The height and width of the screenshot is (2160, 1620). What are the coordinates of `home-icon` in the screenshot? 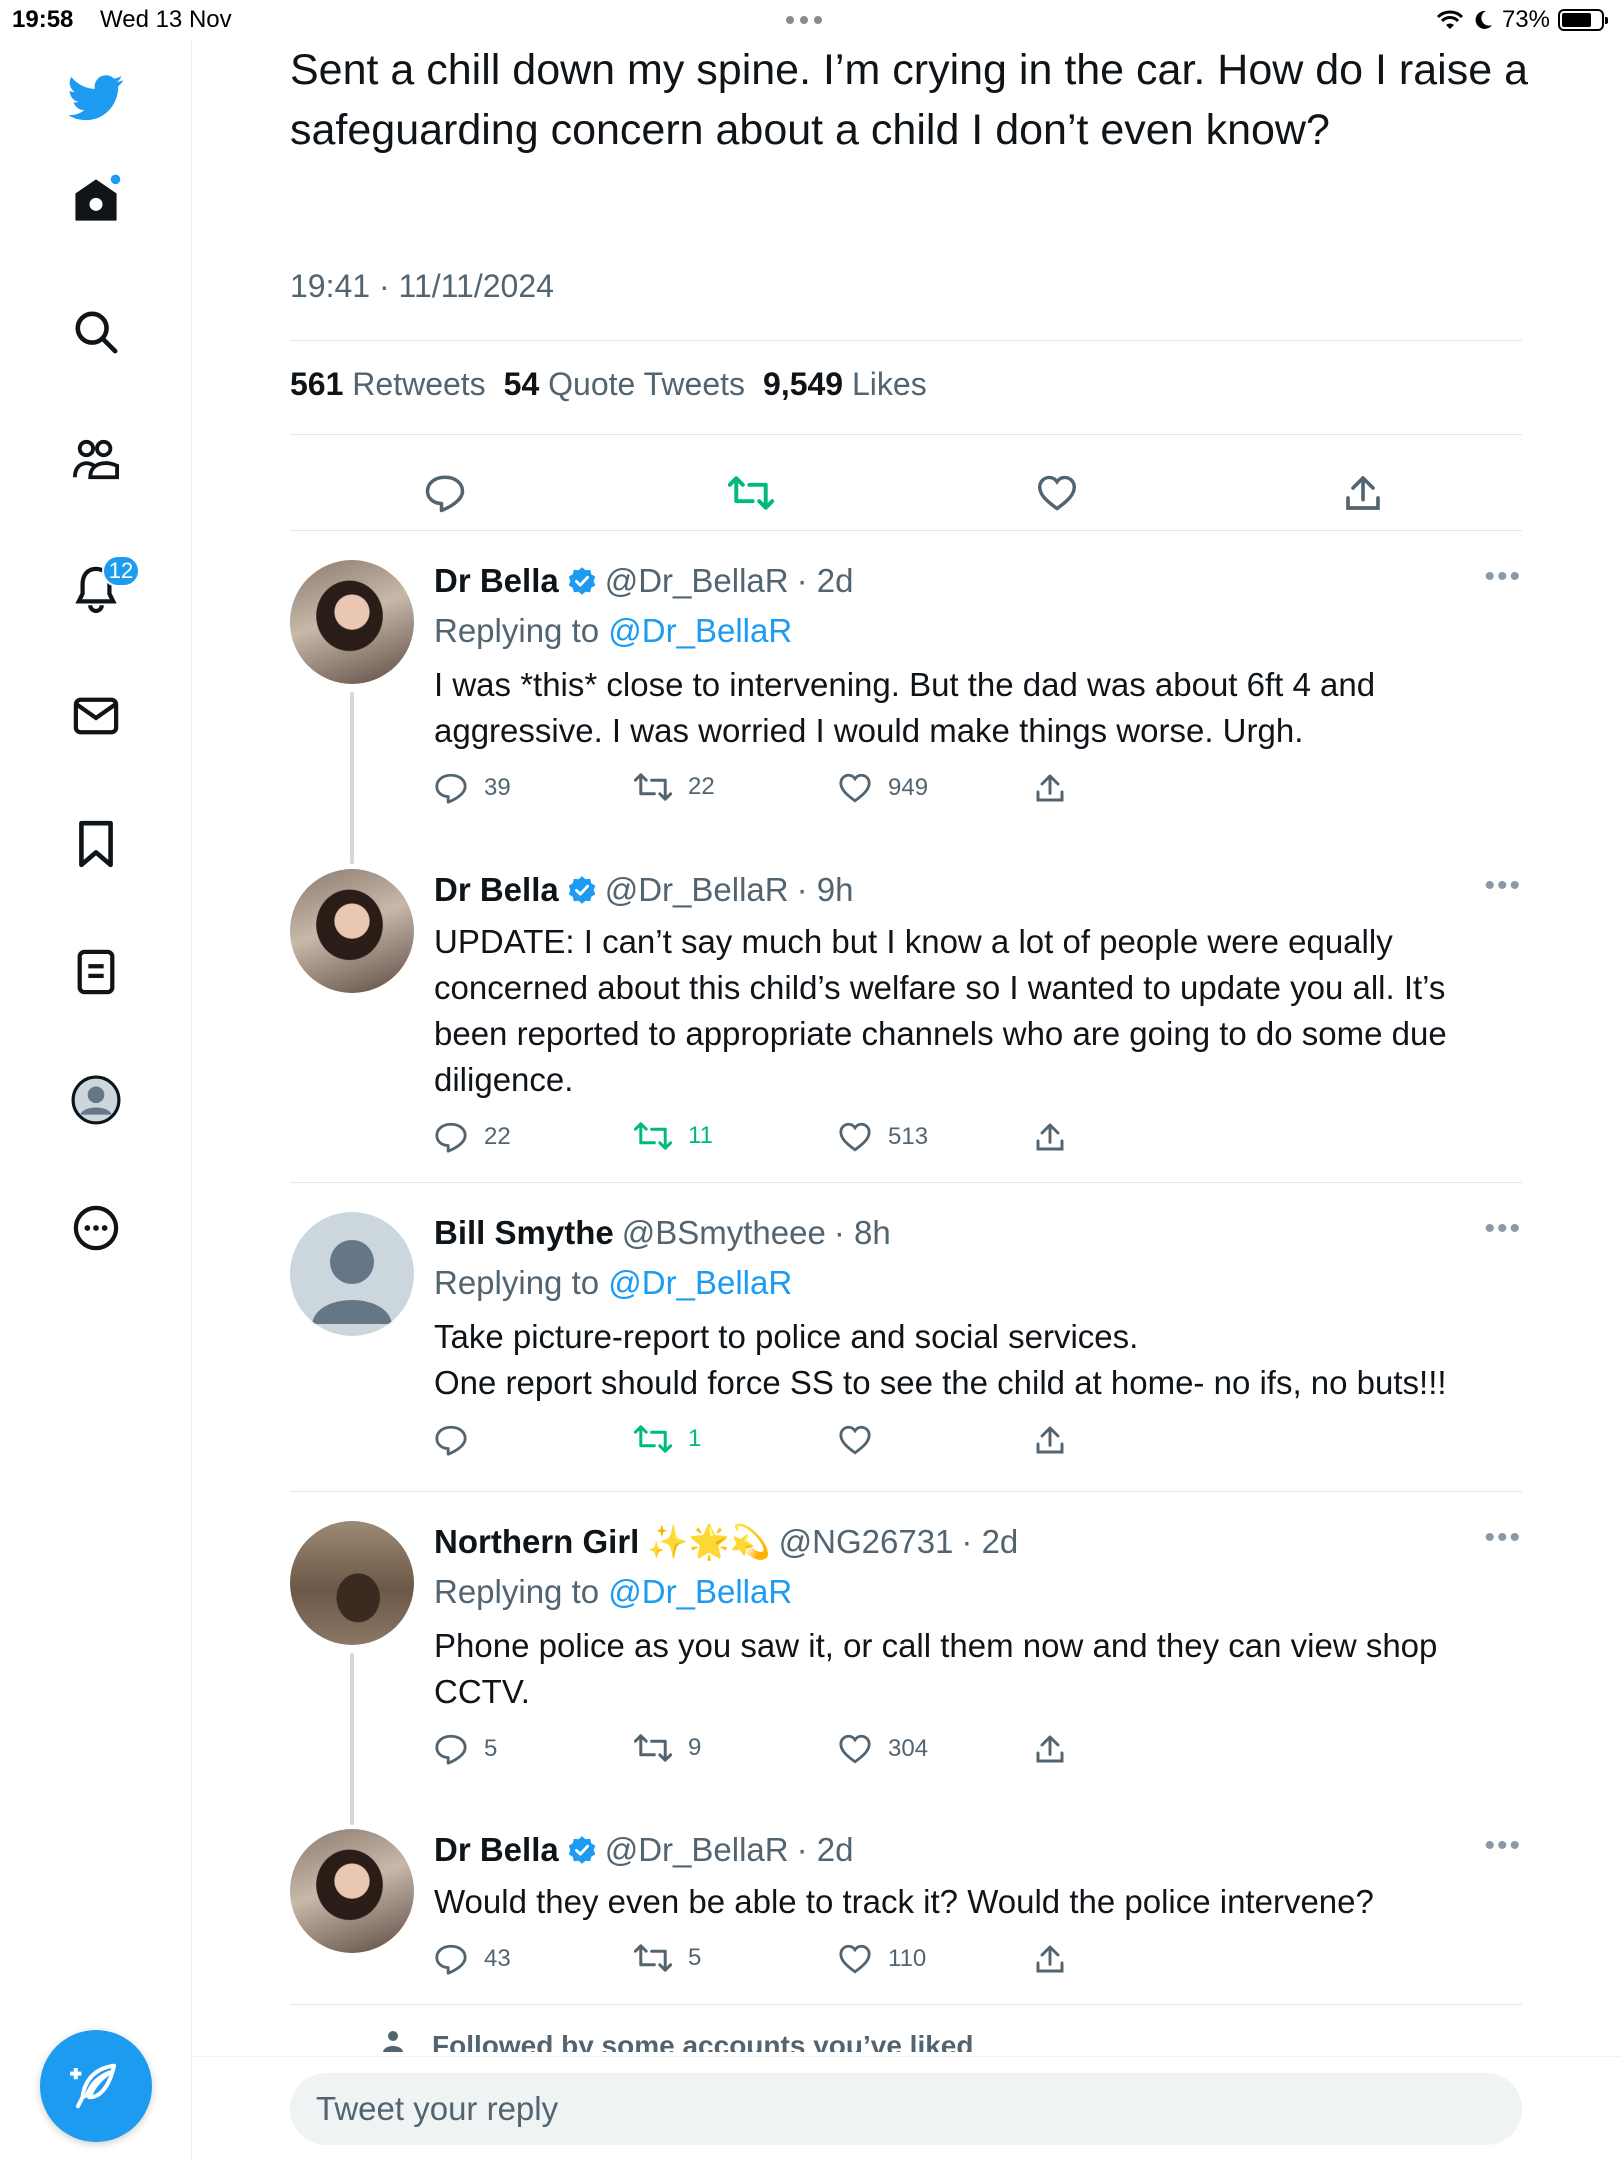 It's located at (96, 200).